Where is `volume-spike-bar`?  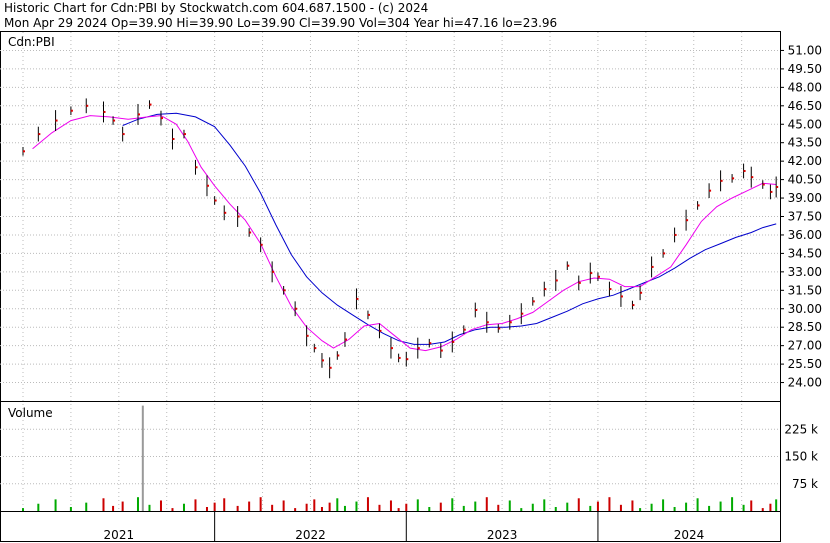
volume-spike-bar is located at coordinates (142, 458).